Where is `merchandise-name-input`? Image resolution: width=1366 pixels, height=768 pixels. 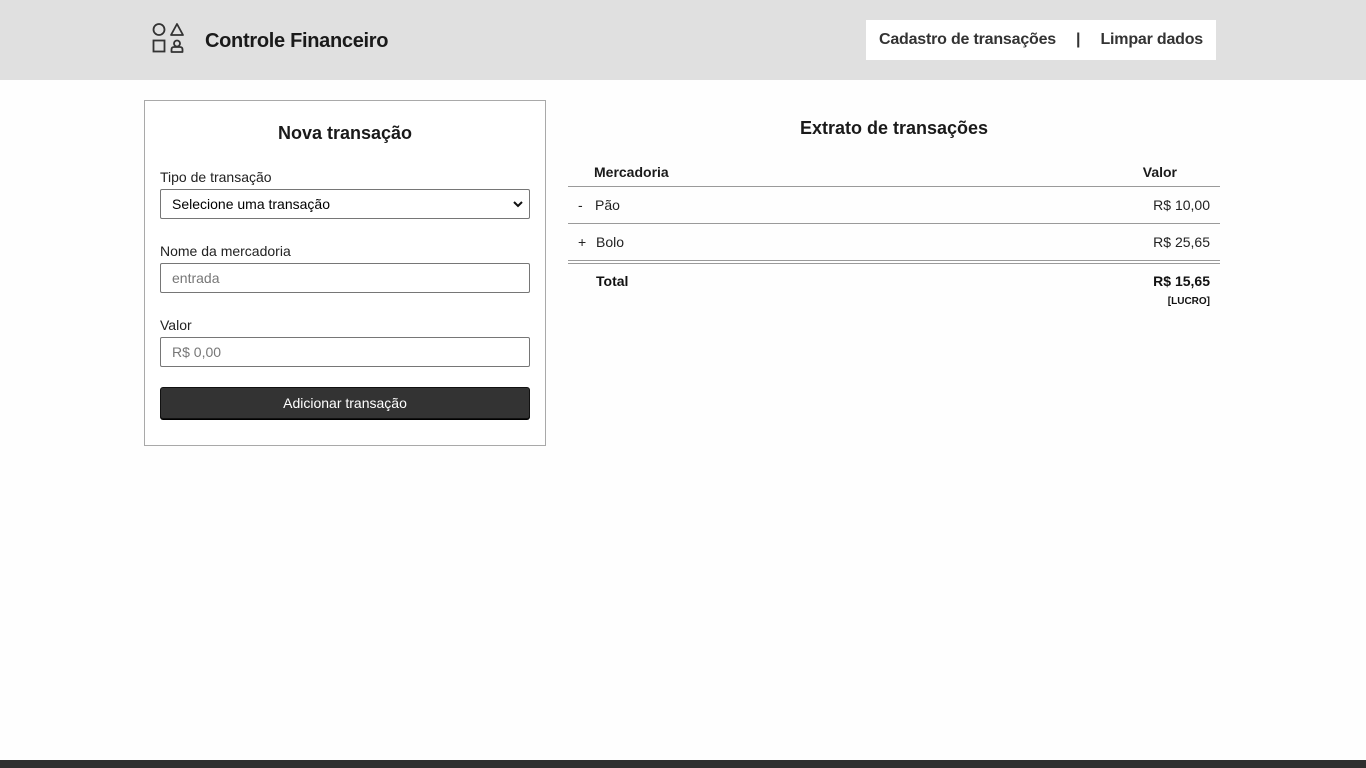
merchandise-name-input is located at coordinates (345, 278).